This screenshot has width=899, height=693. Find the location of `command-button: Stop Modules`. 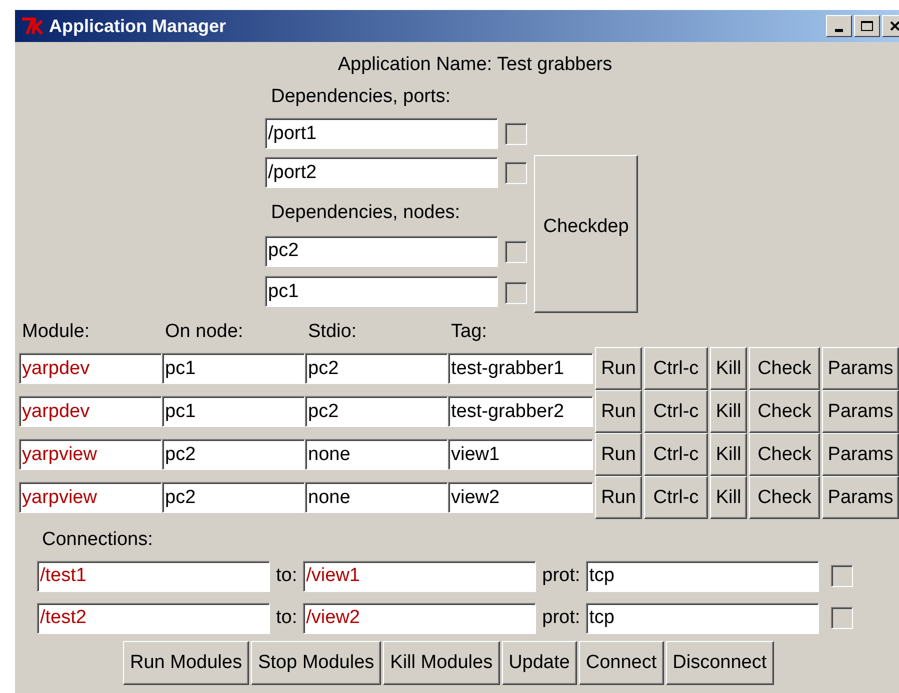

command-button: Stop Modules is located at coordinates (316, 663).